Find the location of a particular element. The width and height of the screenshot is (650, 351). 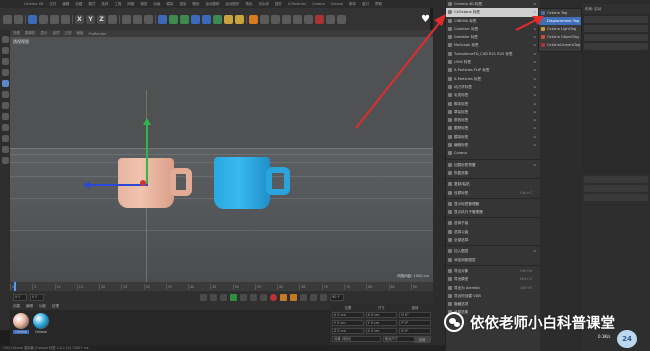

coords-mode-select: 对象 (相对) is located at coordinates (356, 339).